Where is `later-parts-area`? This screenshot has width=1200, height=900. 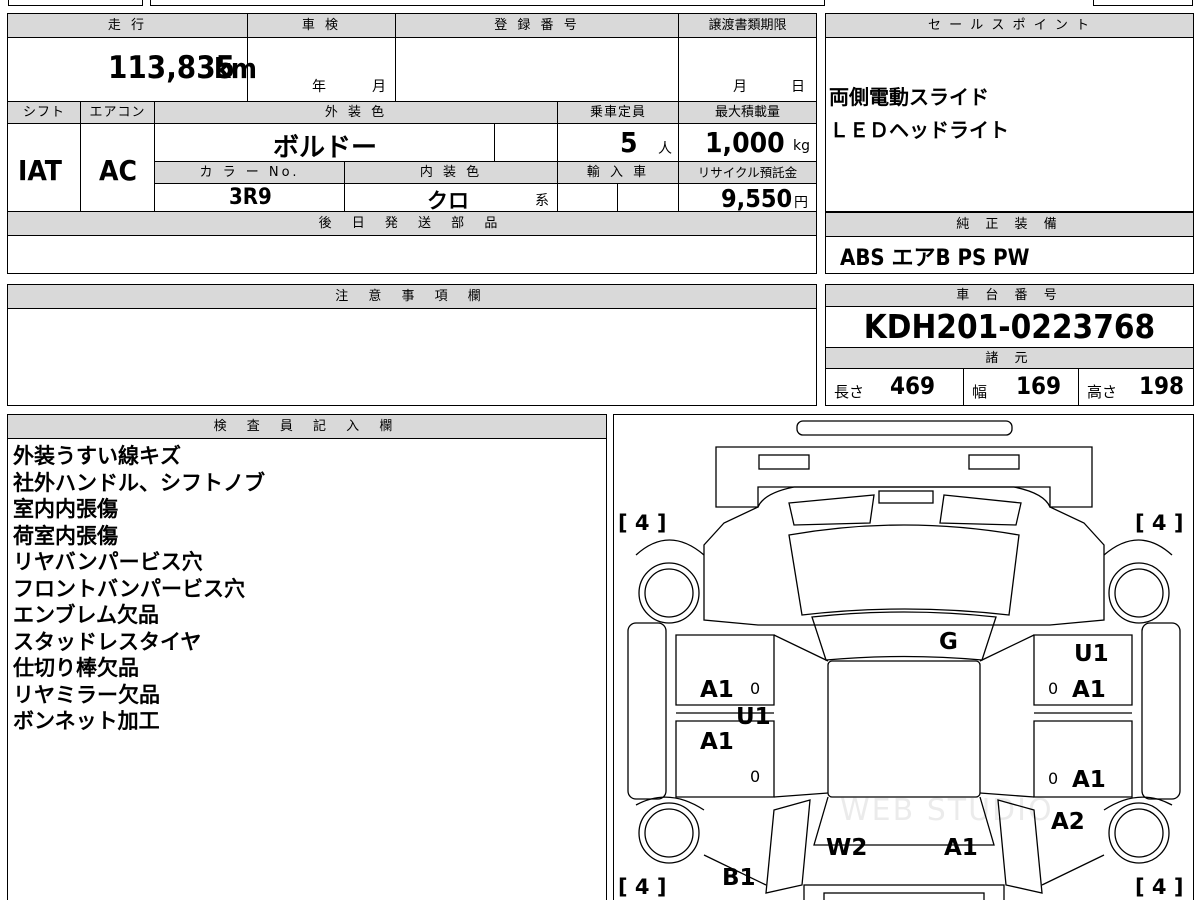 later-parts-area is located at coordinates (412, 254).